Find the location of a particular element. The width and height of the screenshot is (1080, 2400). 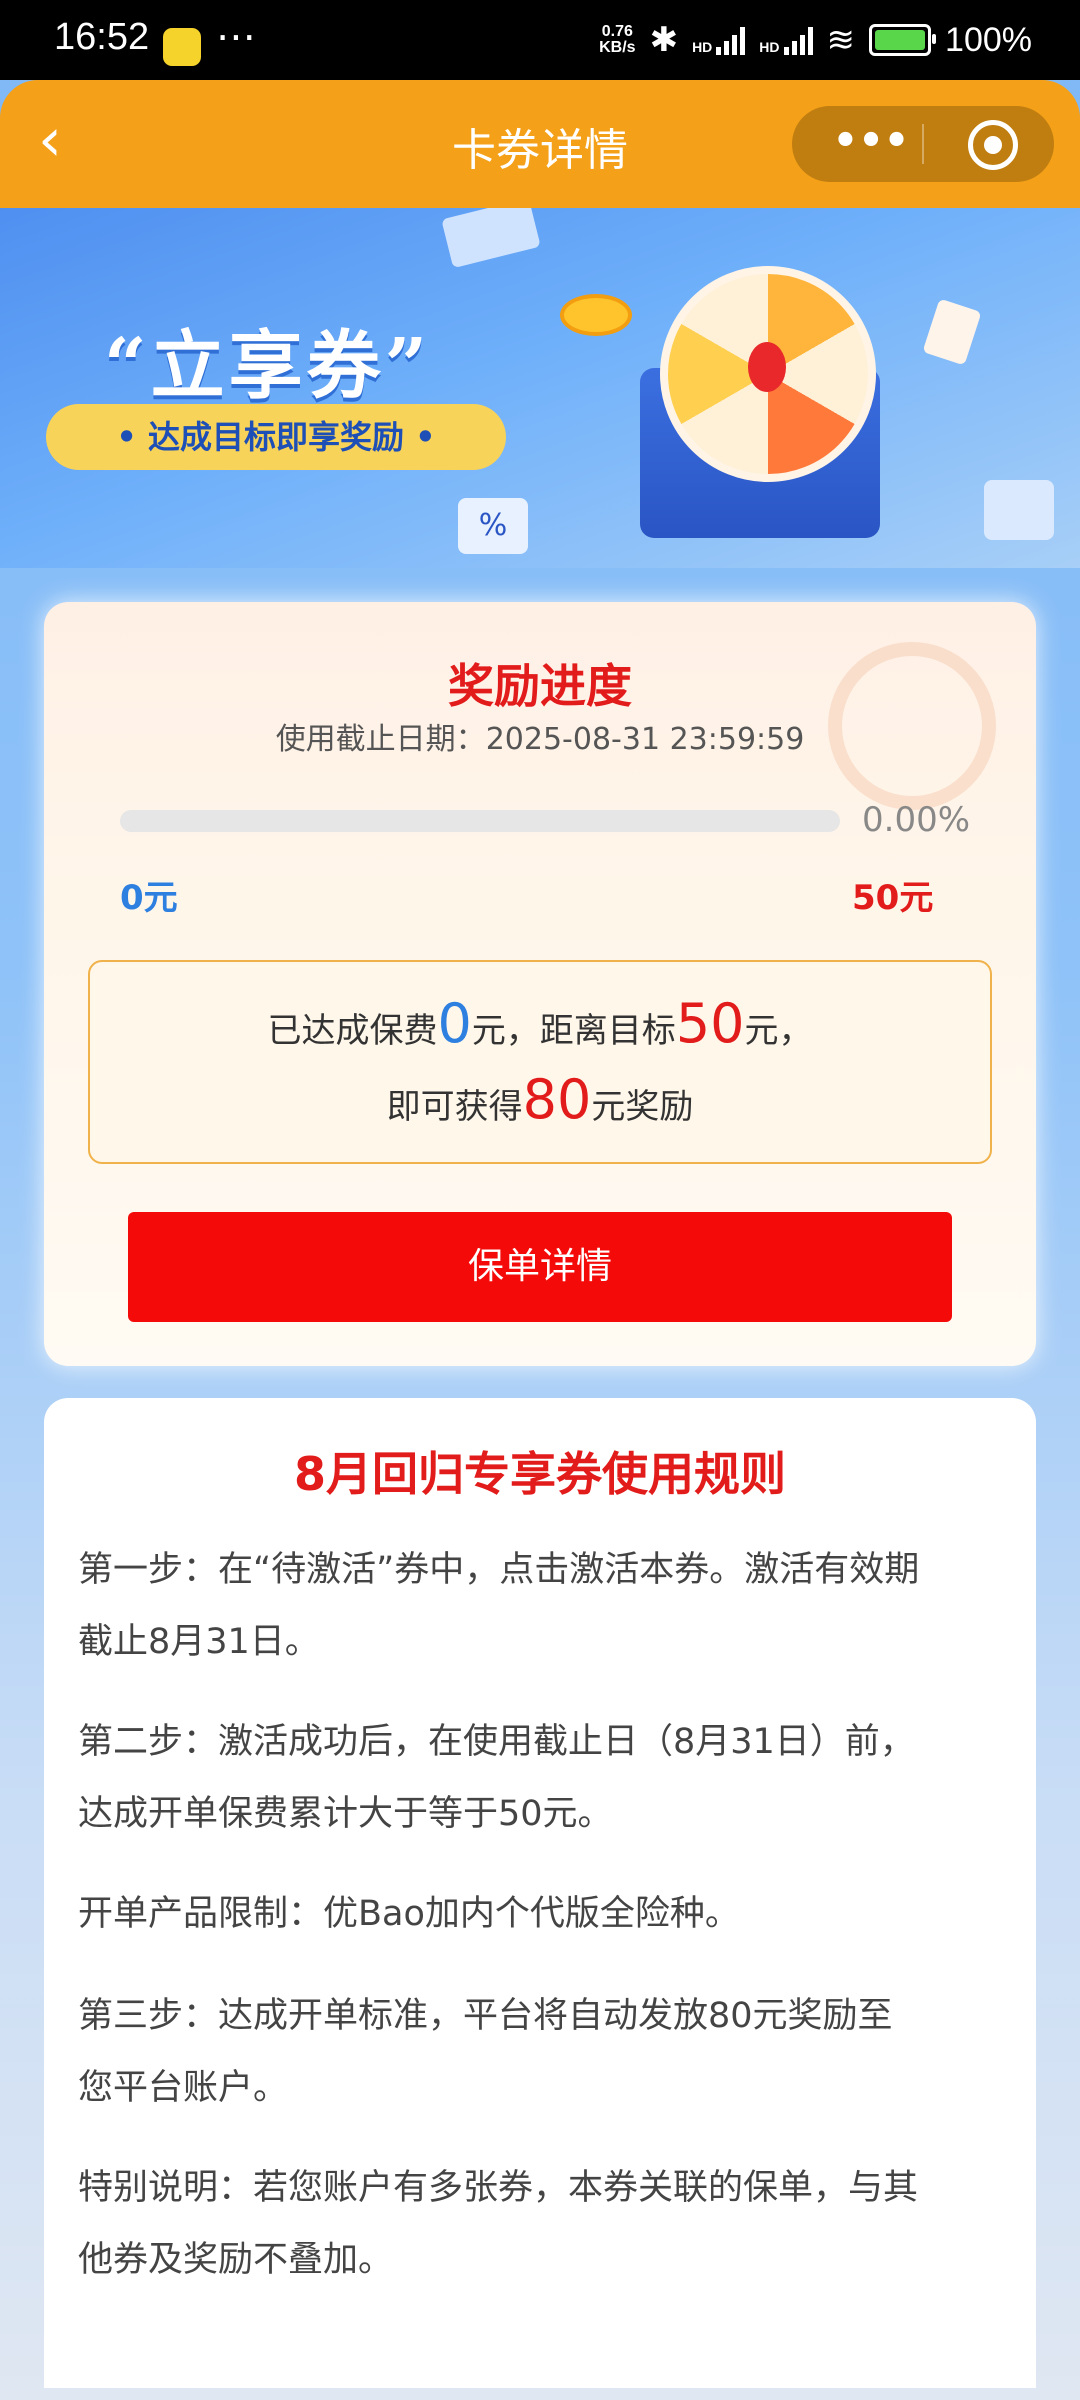

progress-bar is located at coordinates (480, 821).